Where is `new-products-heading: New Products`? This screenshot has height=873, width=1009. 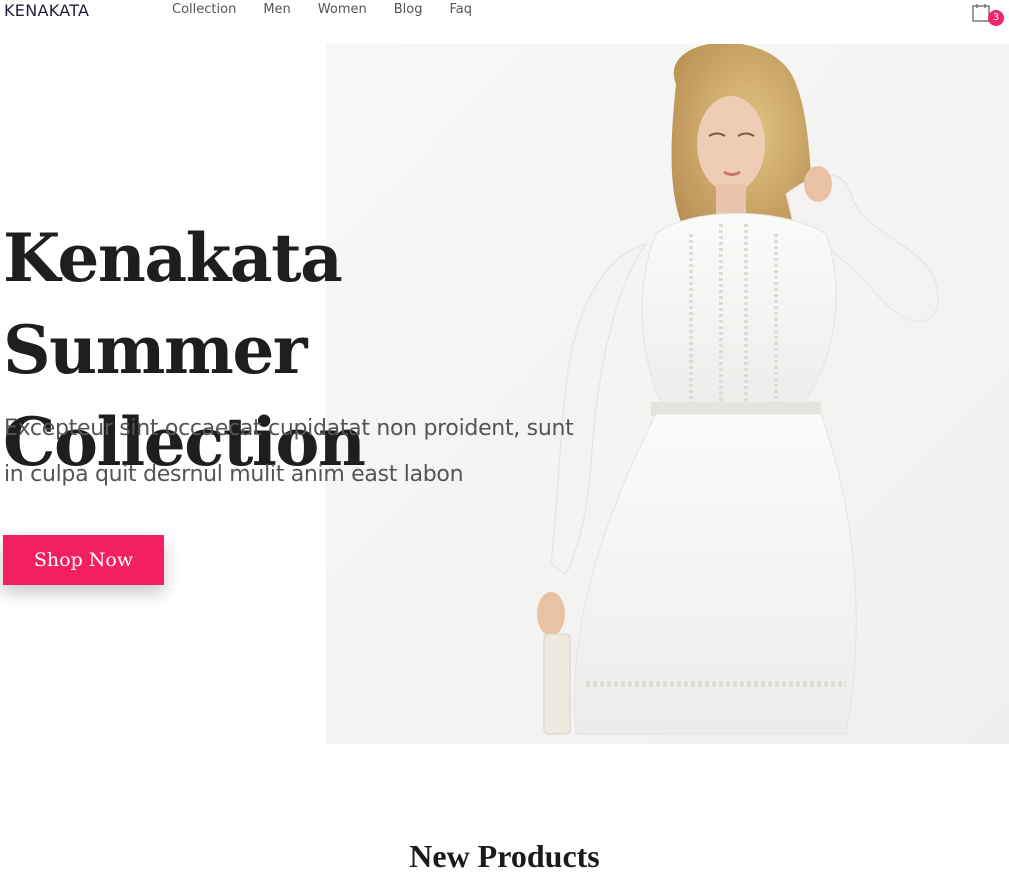
new-products-heading: New Products is located at coordinates (504, 855).